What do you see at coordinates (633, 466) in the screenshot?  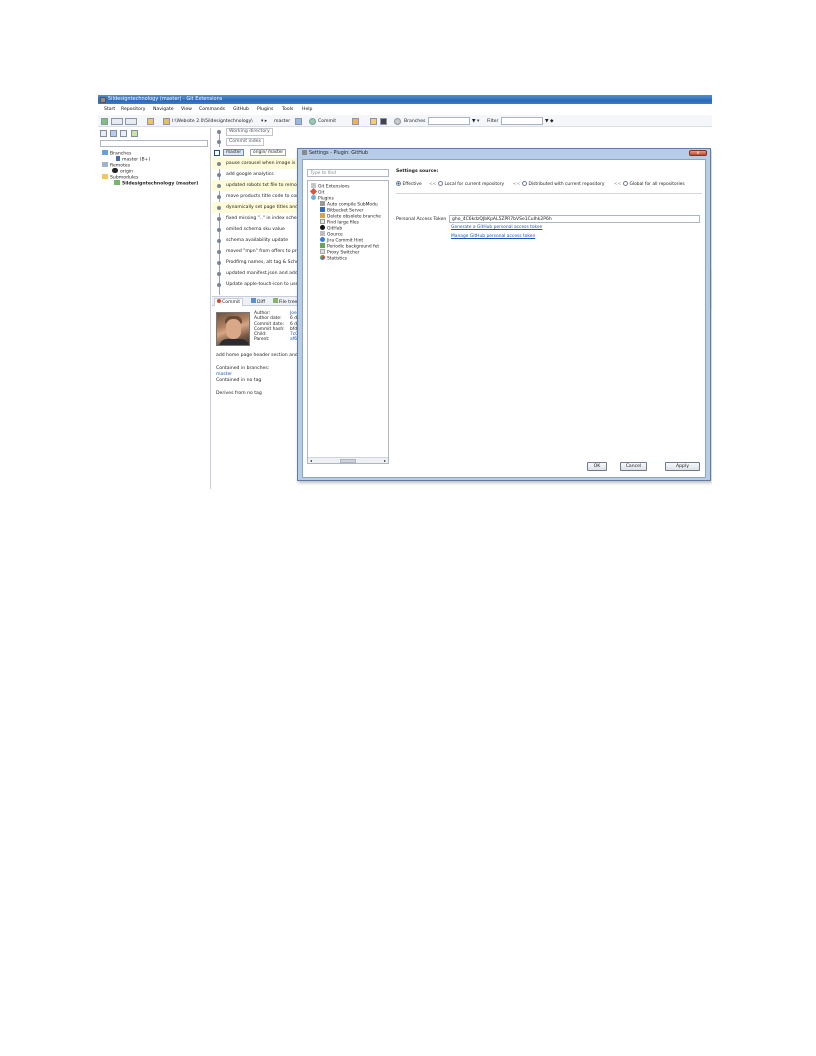 I see `cancel-button: Cancel` at bounding box center [633, 466].